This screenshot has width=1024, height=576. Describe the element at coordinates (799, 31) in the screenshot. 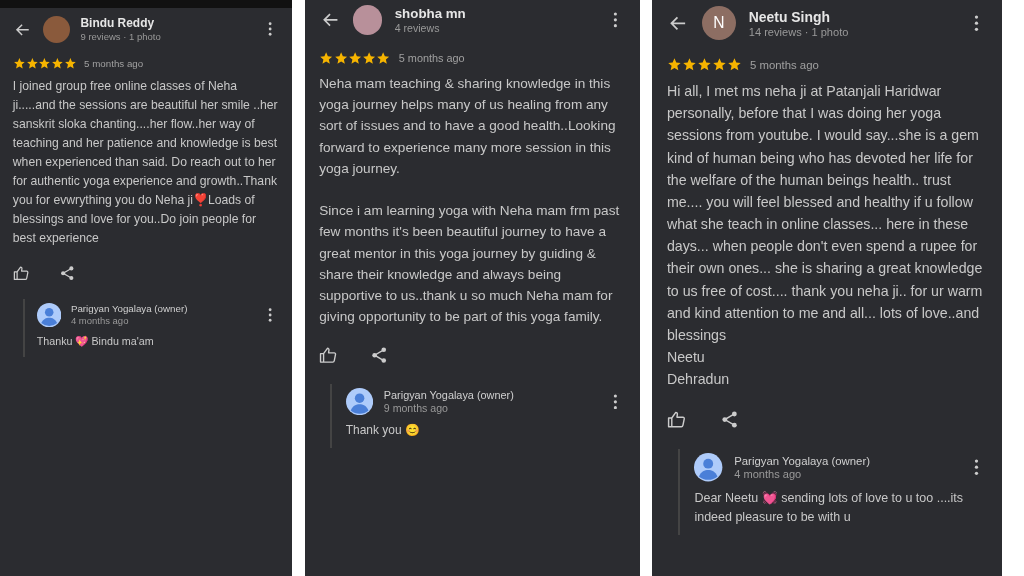

I see `reviewer-stats: 14 reviews · 1 photo` at that location.